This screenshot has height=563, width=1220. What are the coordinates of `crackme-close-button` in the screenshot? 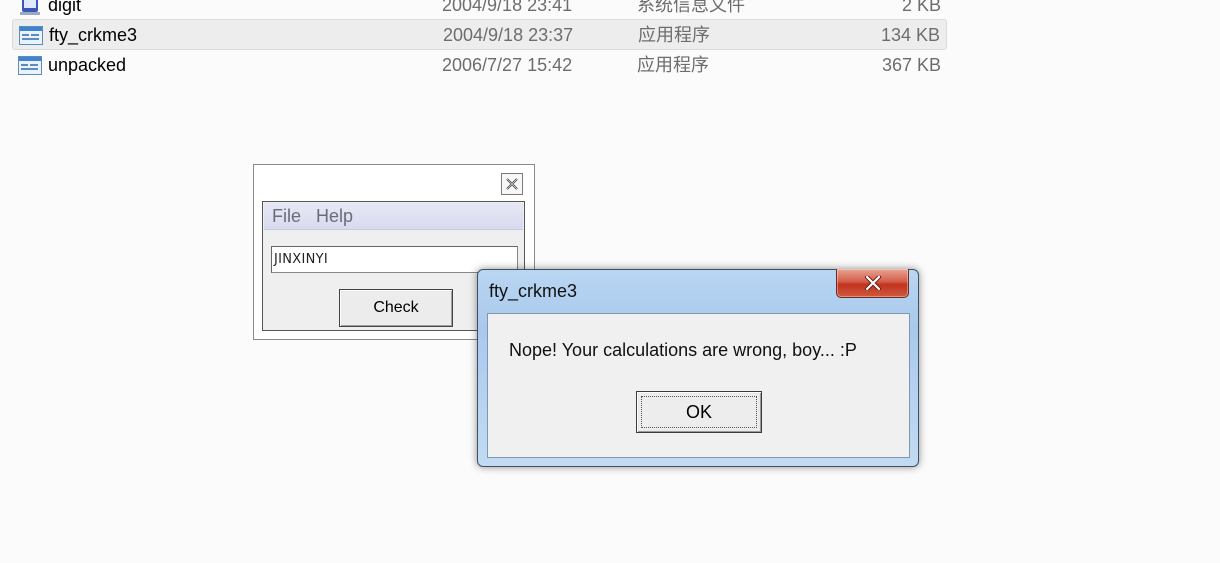 It's located at (512, 184).